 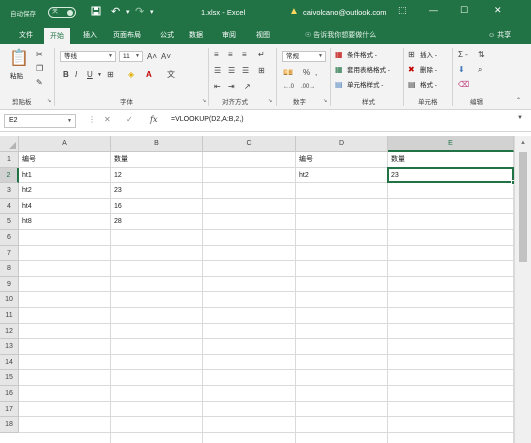 I want to click on cell-b4: 16, so click(x=157, y=207).